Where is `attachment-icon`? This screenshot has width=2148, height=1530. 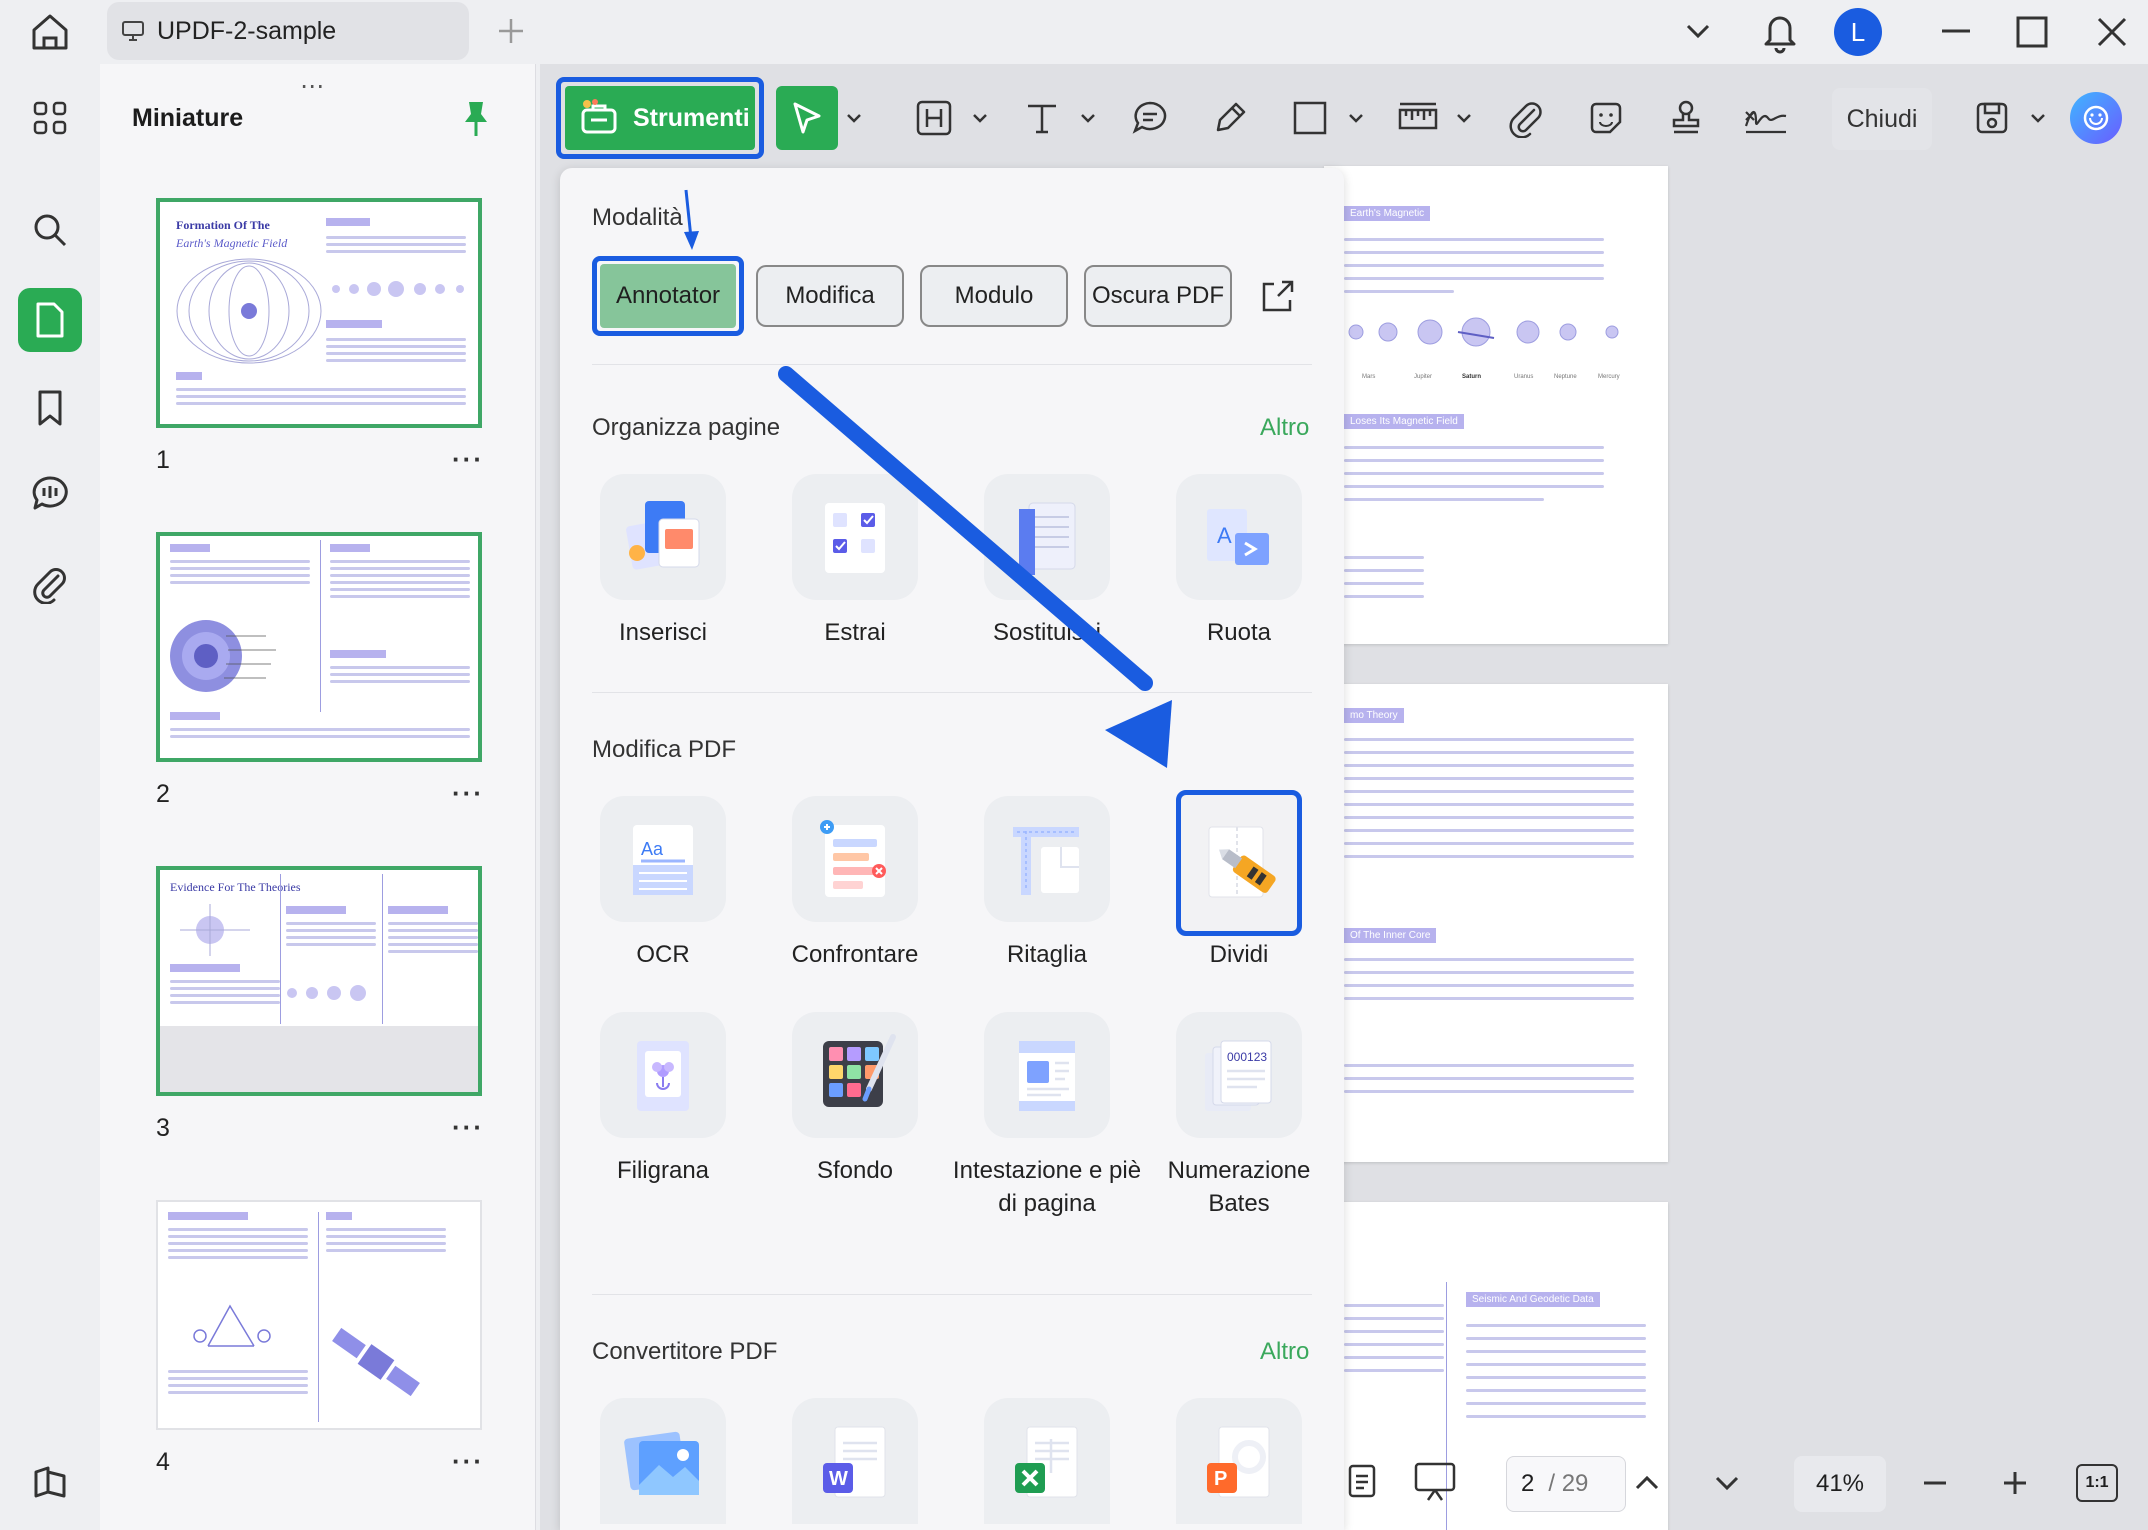
attachment-icon is located at coordinates (50, 584).